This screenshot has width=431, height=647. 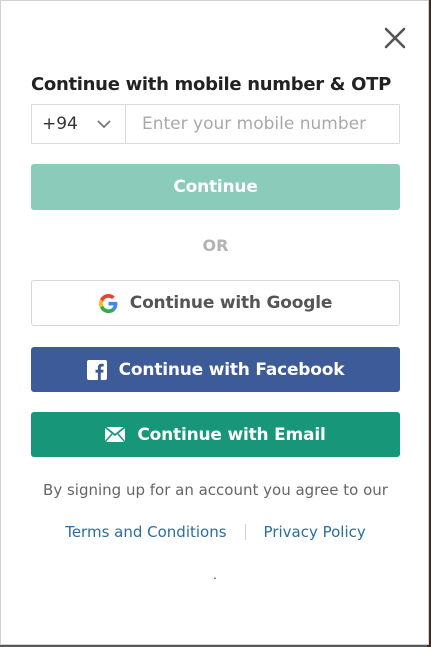 I want to click on country-code-value: +94, so click(x=60, y=124).